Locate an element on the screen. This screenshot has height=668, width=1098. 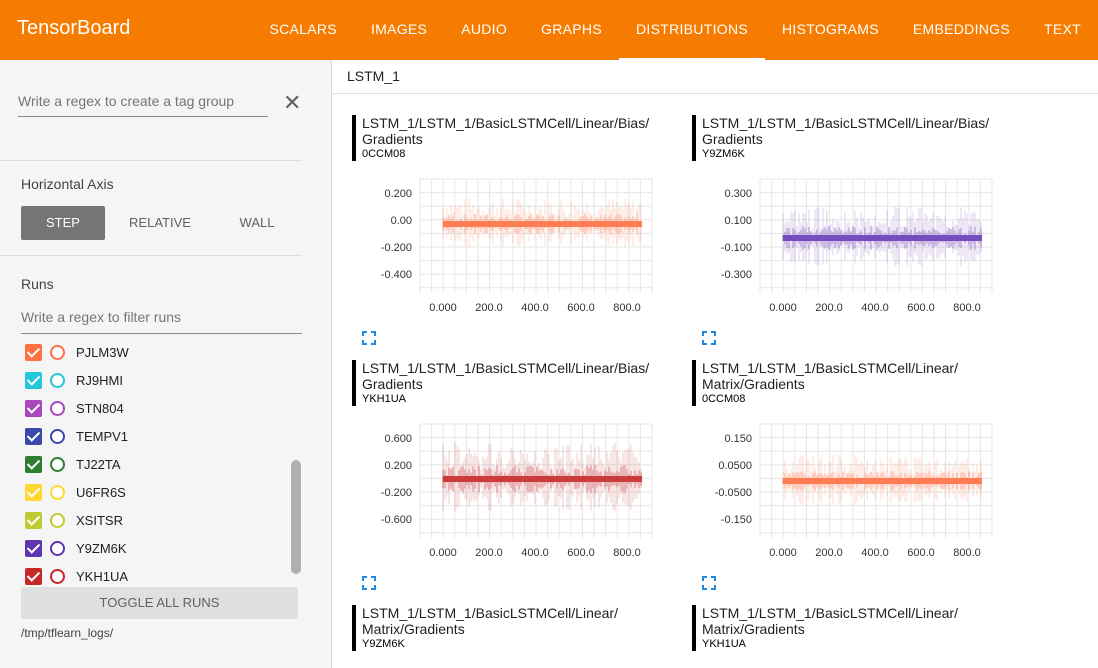
y-tick-label: 0.200 is located at coordinates (398, 194).